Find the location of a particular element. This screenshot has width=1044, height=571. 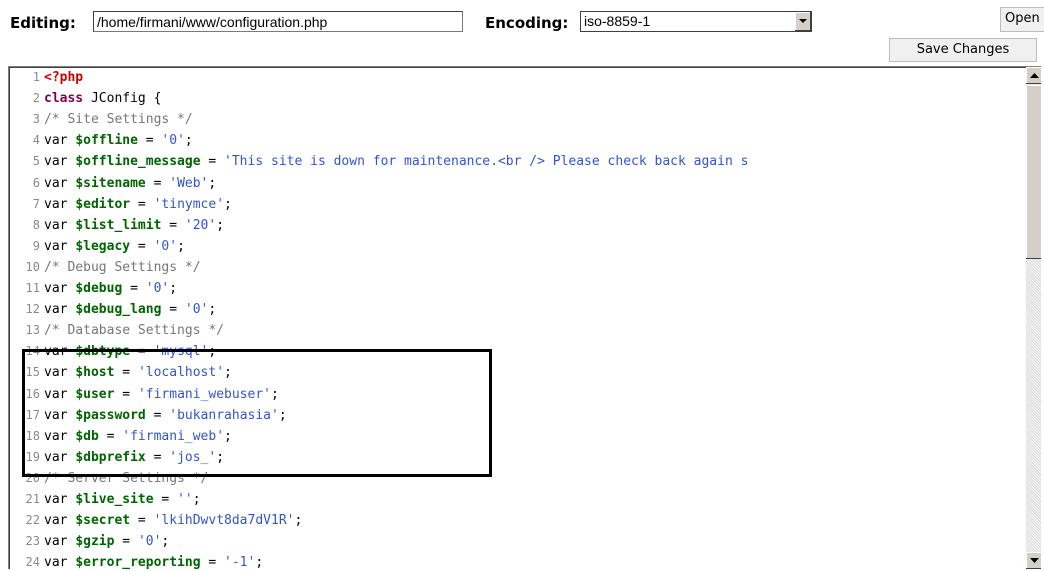

line-source: var $debug = '0'; is located at coordinates (111, 288).